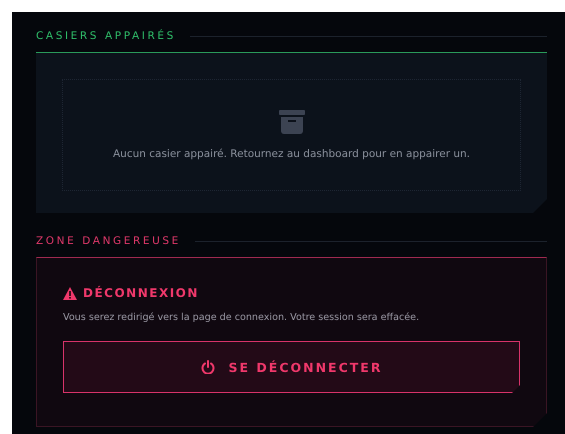 Image resolution: width=565 pixels, height=434 pixels. What do you see at coordinates (141, 293) in the screenshot?
I see `danger-heading: DÉCONNEXION` at bounding box center [141, 293].